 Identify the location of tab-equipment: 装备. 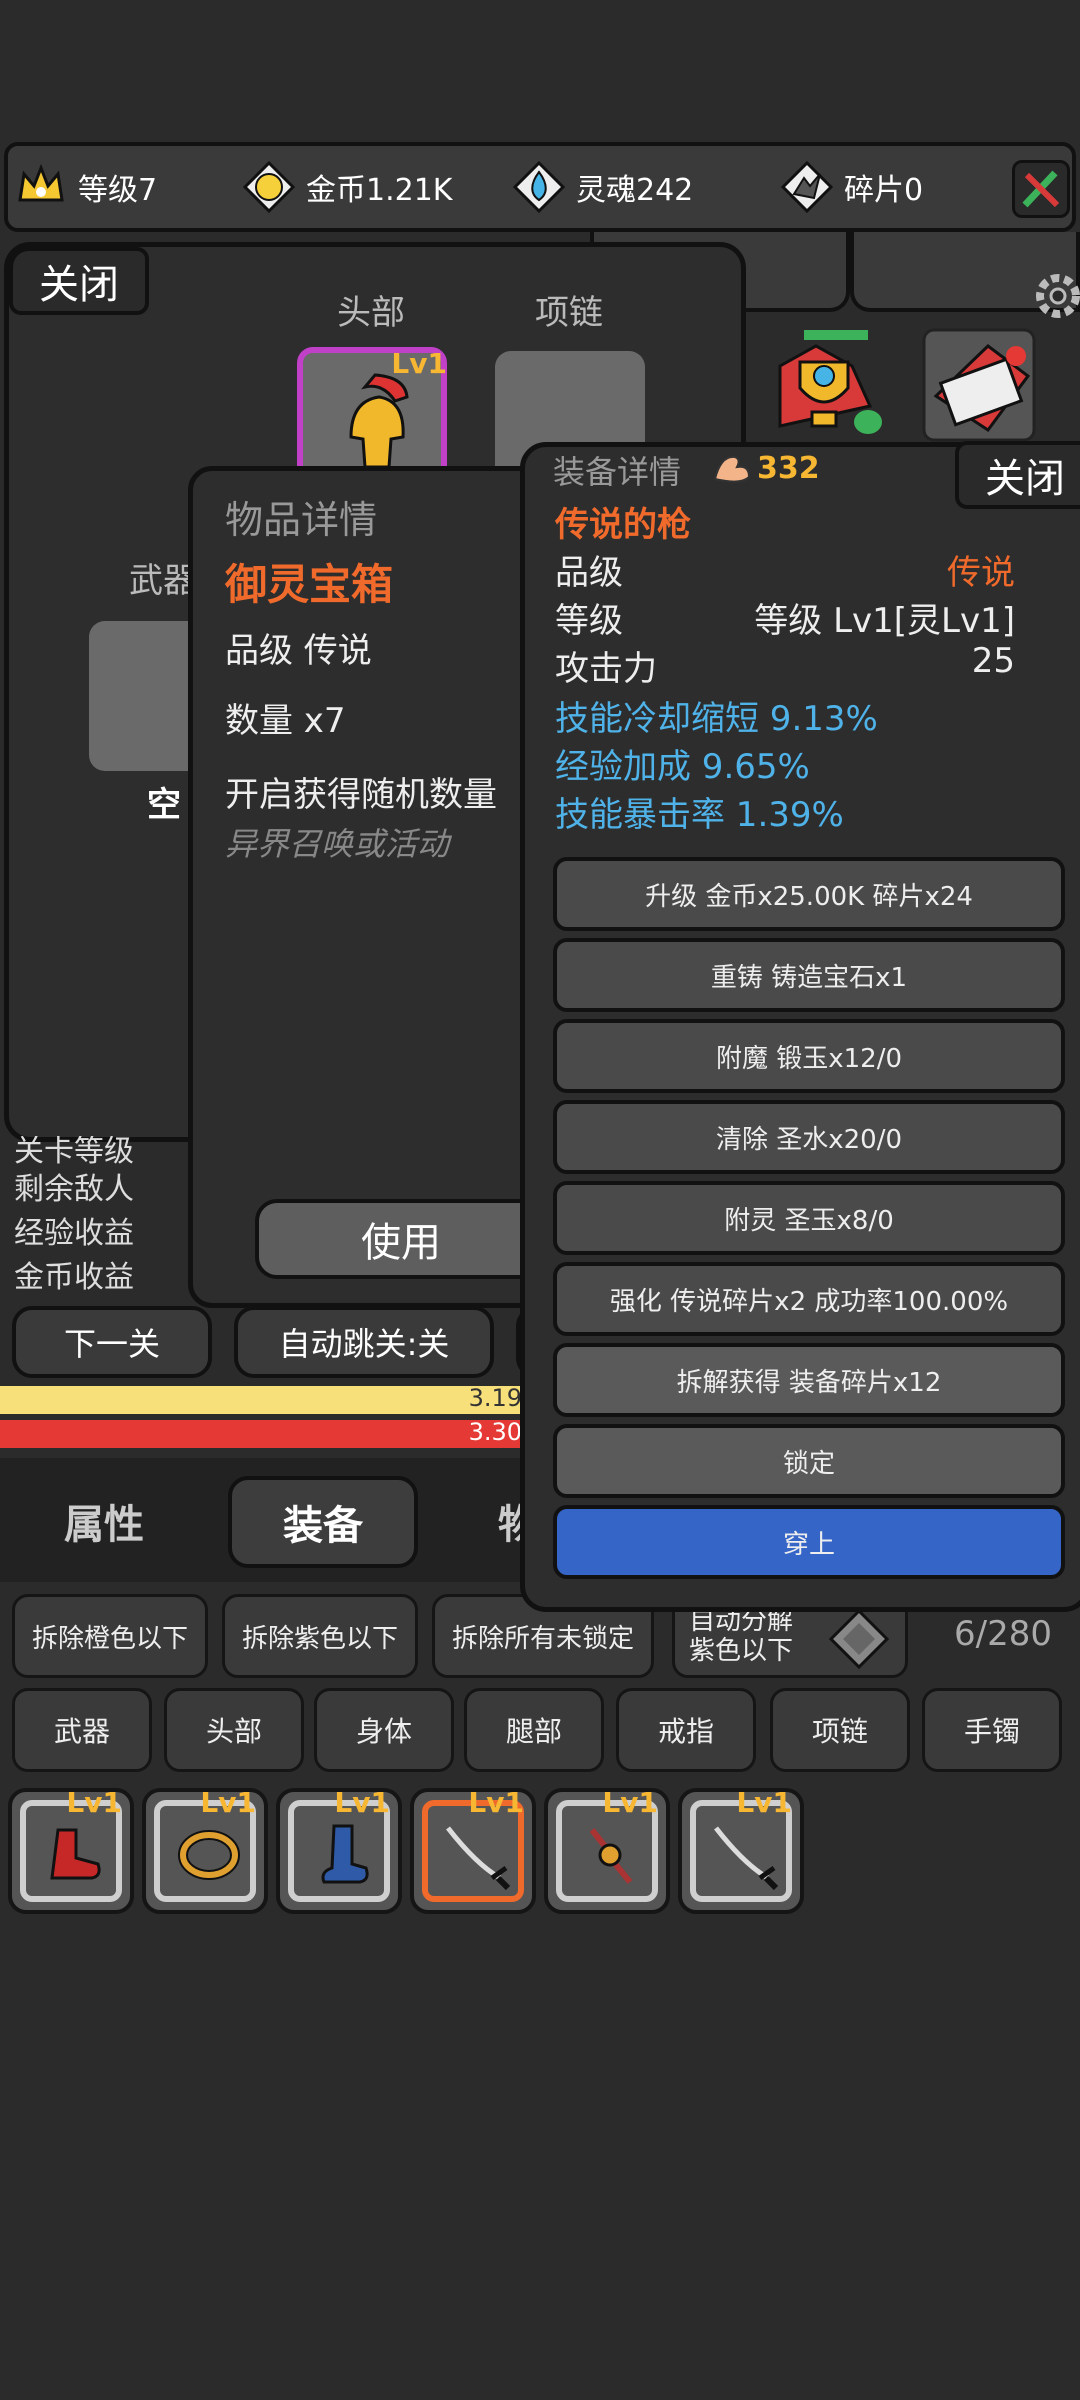
(323, 1522).